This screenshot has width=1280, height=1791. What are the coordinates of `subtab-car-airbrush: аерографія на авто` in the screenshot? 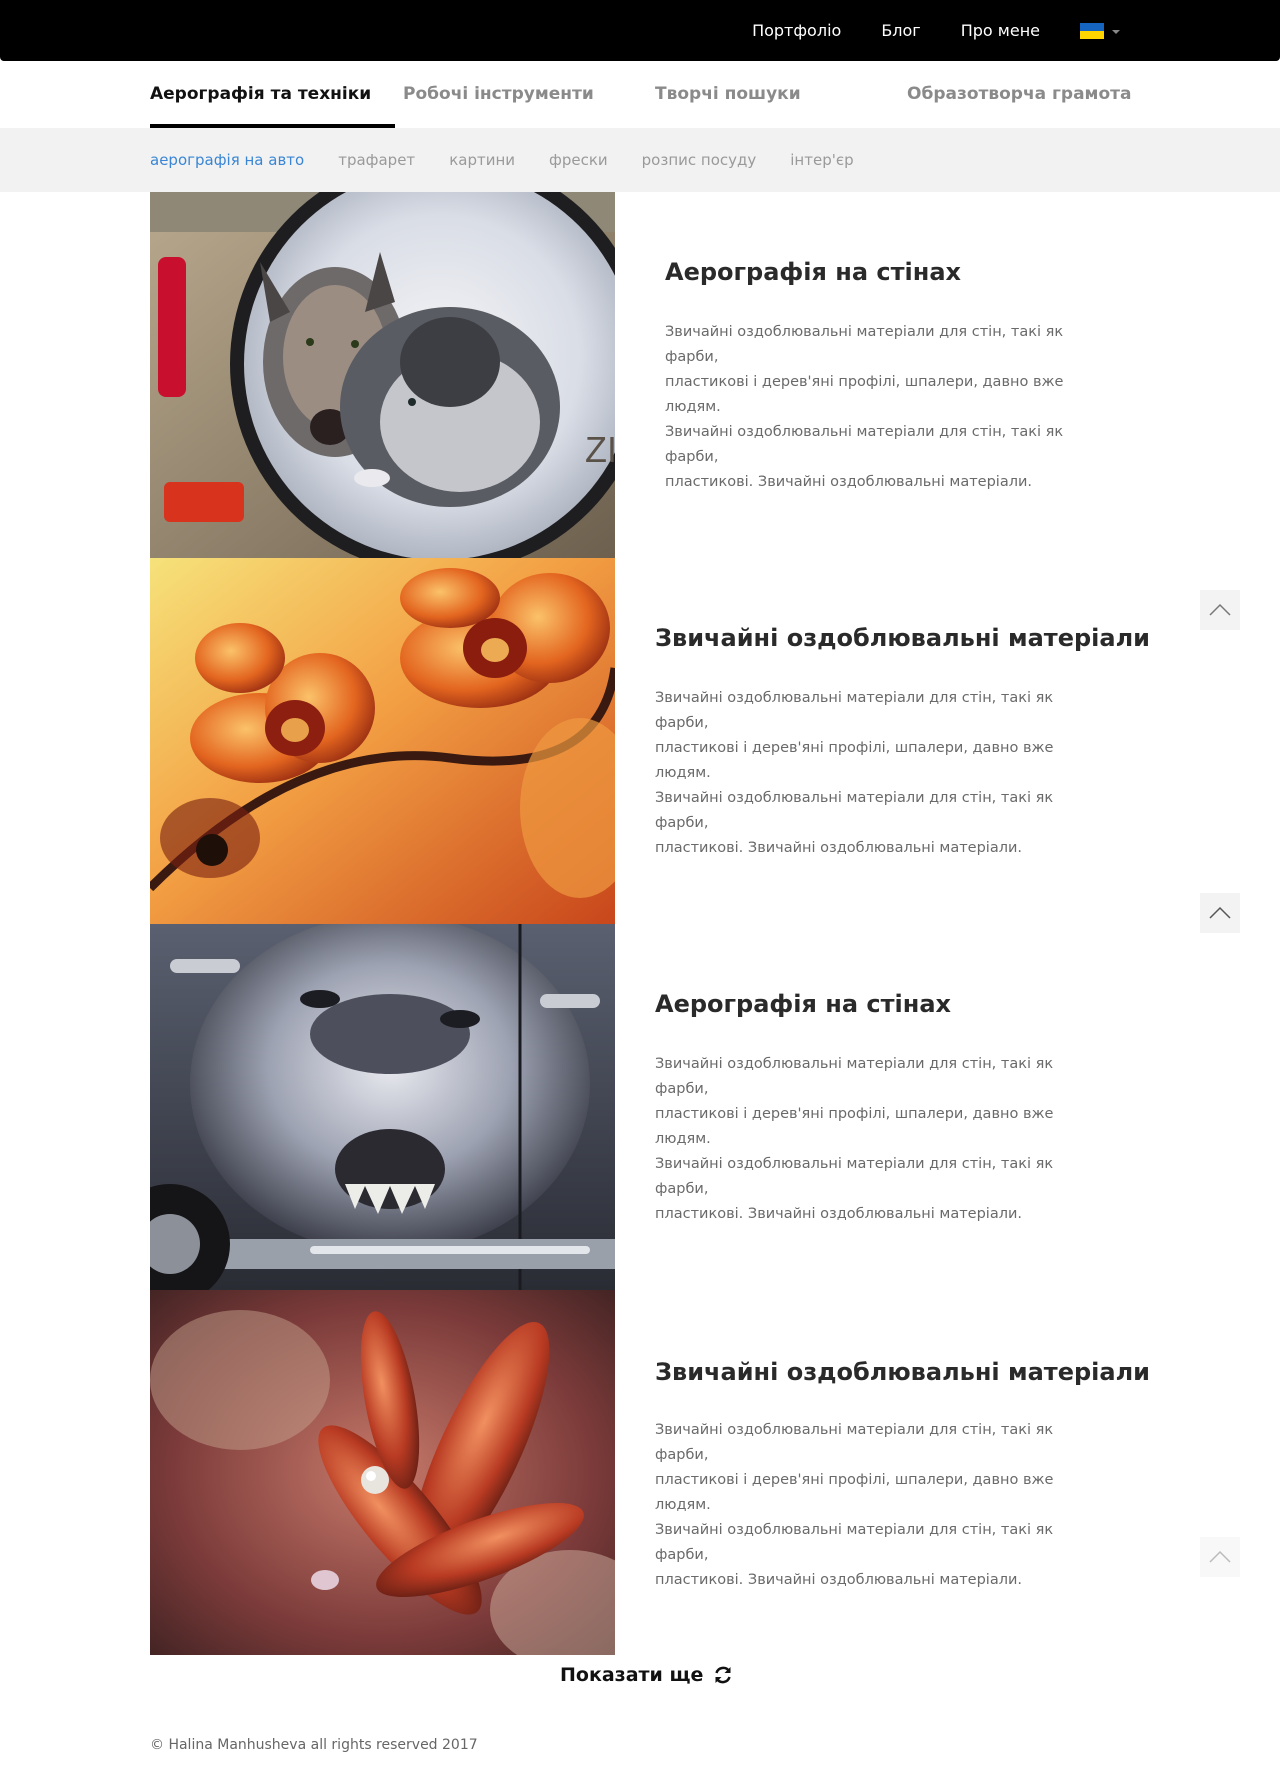 It's located at (227, 160).